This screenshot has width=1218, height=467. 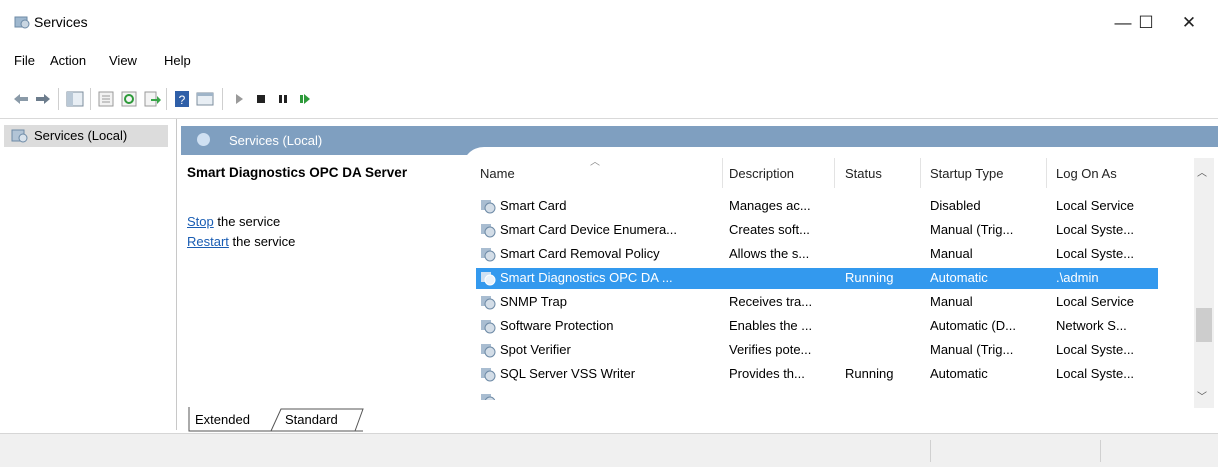 I want to click on status-divider, so click(x=1100, y=451).